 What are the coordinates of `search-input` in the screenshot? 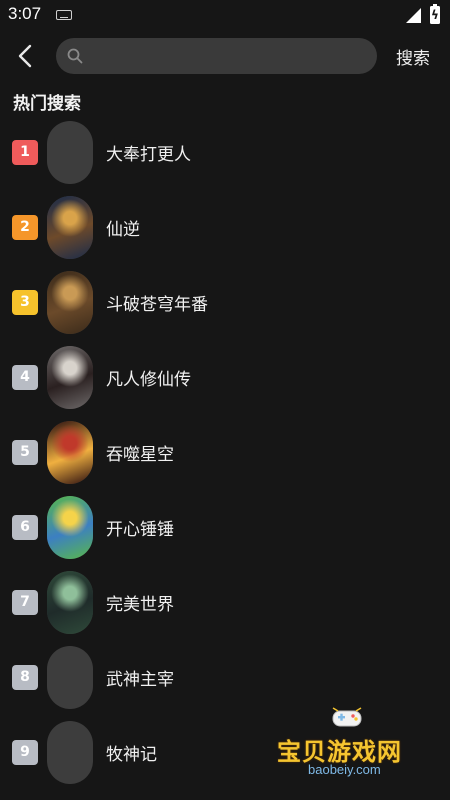 It's located at (230, 56).